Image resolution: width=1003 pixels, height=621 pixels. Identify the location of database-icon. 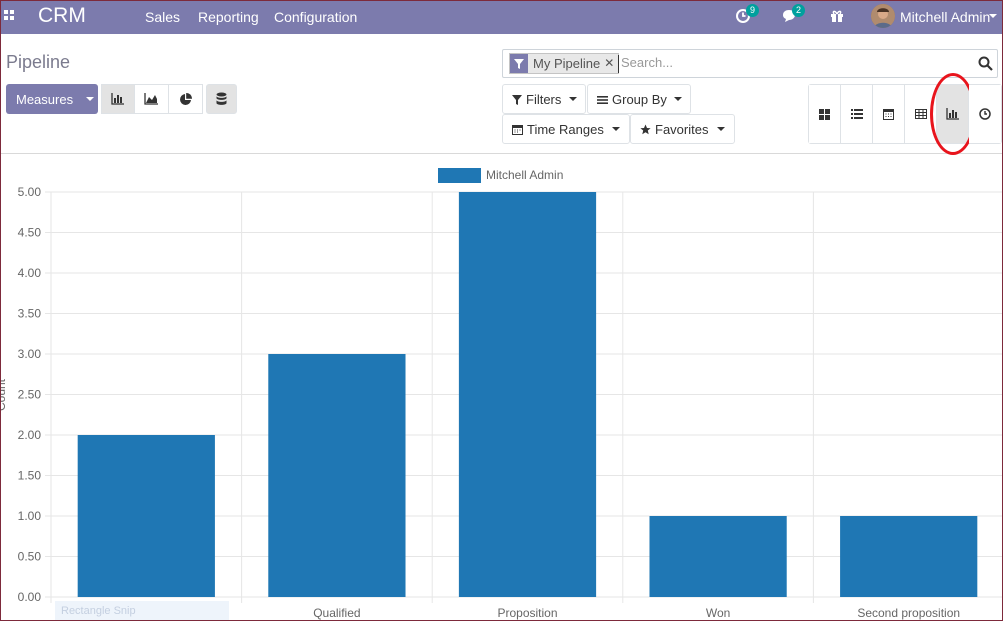
(221, 98).